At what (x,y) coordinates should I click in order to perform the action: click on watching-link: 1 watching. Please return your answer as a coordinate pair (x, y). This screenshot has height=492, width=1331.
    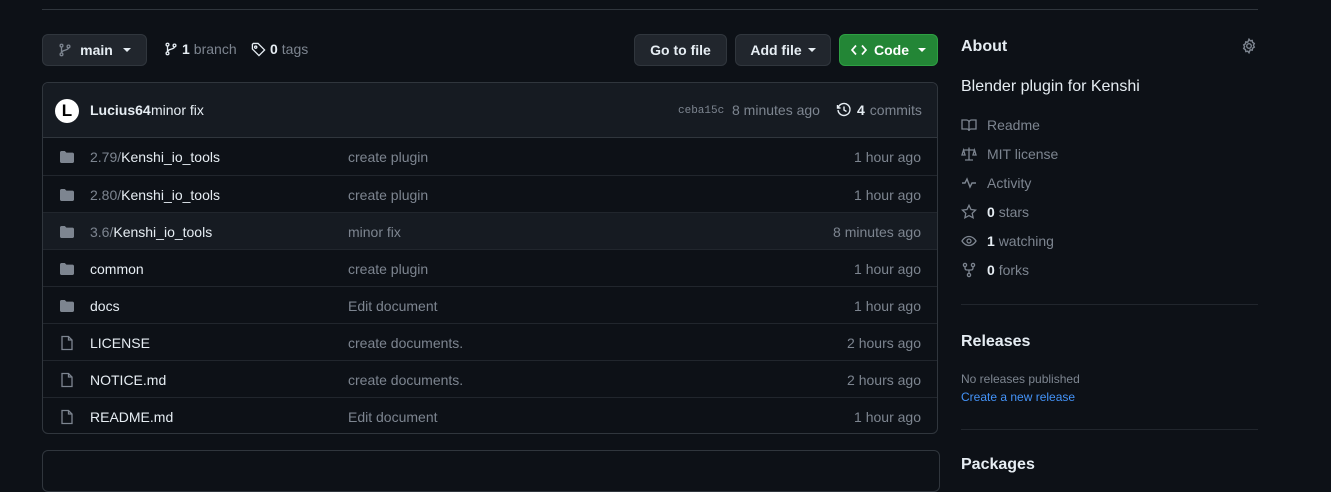
    Looking at the image, I should click on (1007, 241).